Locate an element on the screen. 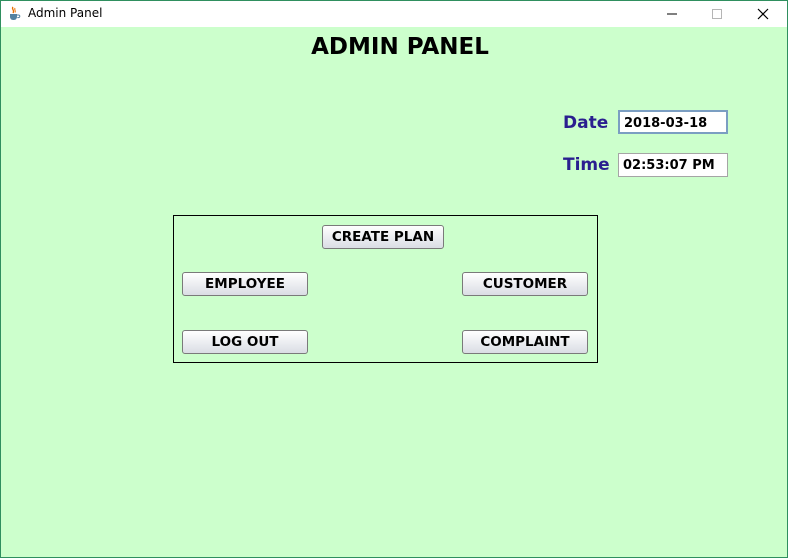 Image resolution: width=788 pixels, height=558 pixels. employee-button: EMPLOYEE is located at coordinates (245, 284).